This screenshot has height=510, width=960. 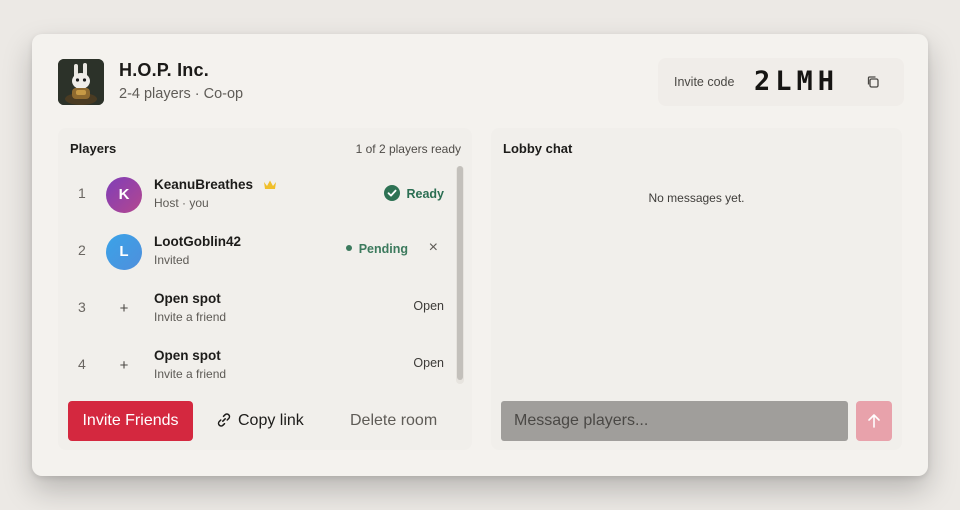 I want to click on send-button, so click(x=874, y=421).